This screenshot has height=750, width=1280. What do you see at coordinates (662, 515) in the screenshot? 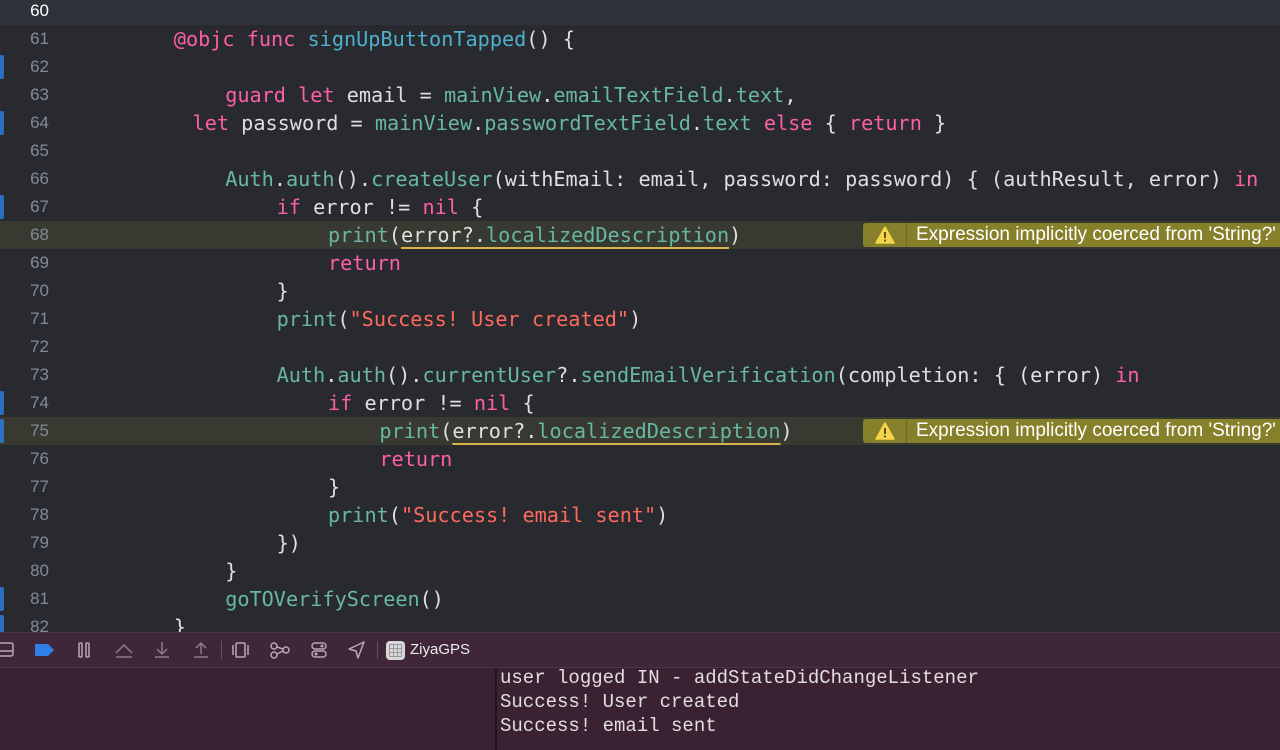
I see `code-token: )` at bounding box center [662, 515].